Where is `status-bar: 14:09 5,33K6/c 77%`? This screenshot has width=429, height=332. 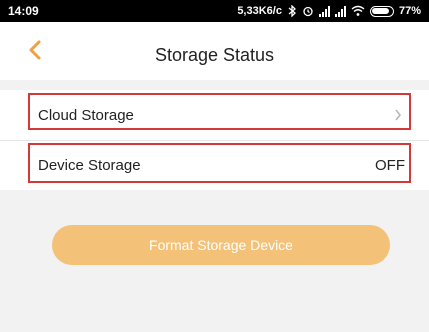 status-bar: 14:09 5,33K6/c 77% is located at coordinates (214, 11).